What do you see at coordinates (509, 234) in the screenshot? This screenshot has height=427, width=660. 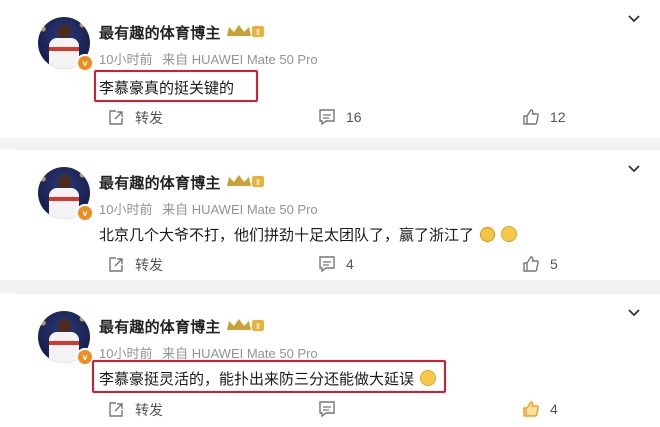 I see `smirk-emoji-icon` at bounding box center [509, 234].